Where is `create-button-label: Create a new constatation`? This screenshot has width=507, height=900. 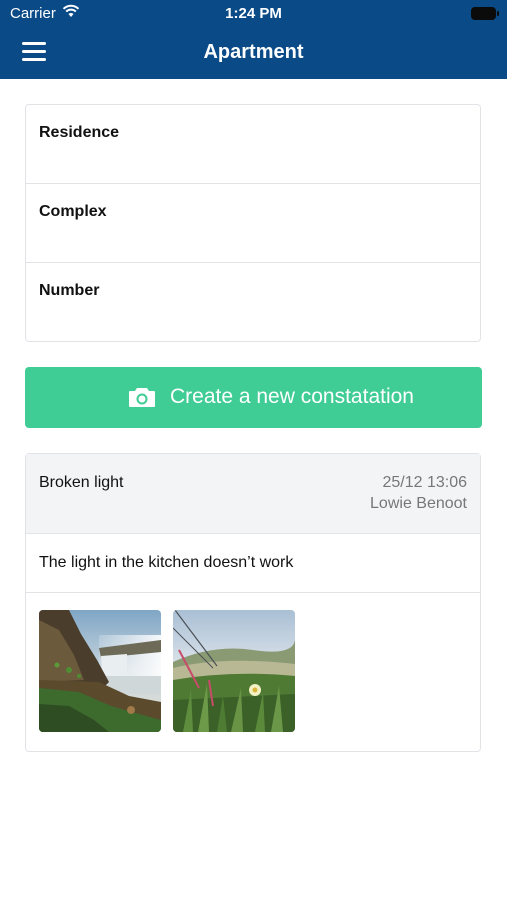
create-button-label: Create a new constatation is located at coordinates (292, 396).